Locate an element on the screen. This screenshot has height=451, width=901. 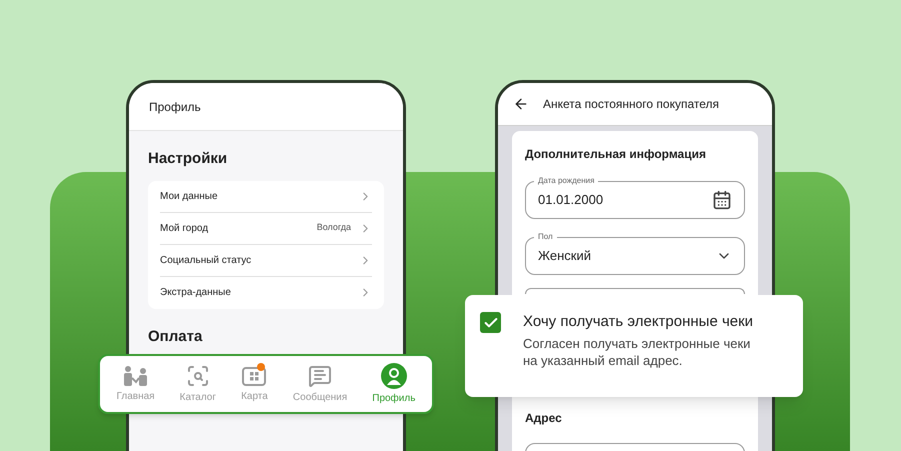
consent-text: Согласен получать электронные чеки на указанный email адрес. is located at coordinates (637, 352).